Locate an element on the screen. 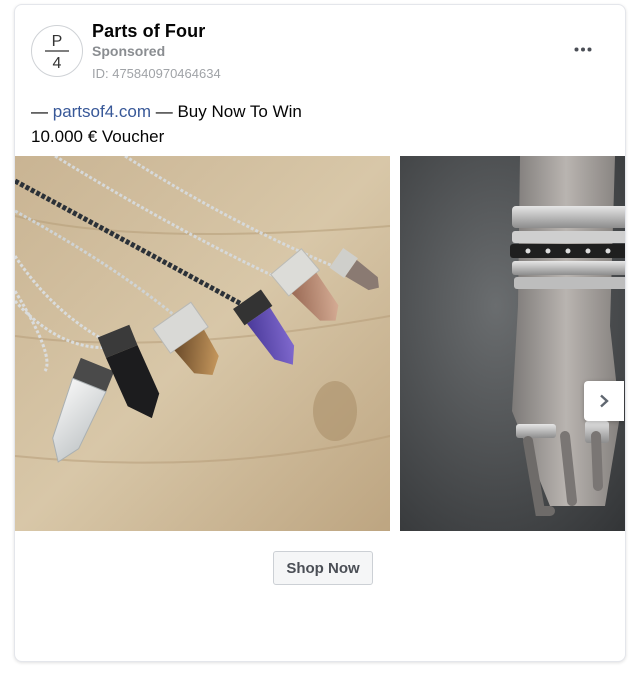 Image resolution: width=640 pixels, height=679 pixels. parts-of-four-logo: P 4 is located at coordinates (57, 52).